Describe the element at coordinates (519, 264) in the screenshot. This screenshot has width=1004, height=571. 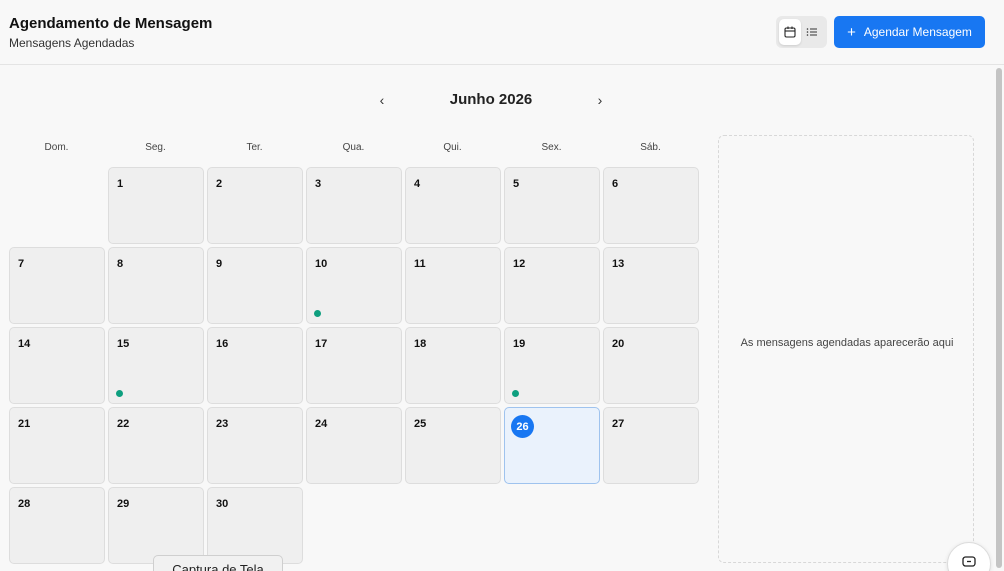
I see `day-number: 12` at that location.